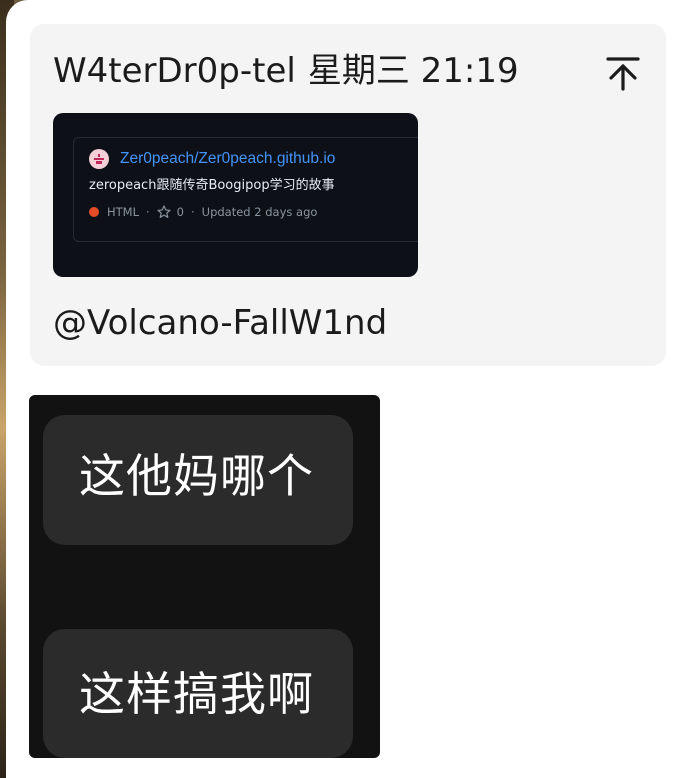 This screenshot has width=680, height=778. I want to click on language-color-dot, so click(94, 212).